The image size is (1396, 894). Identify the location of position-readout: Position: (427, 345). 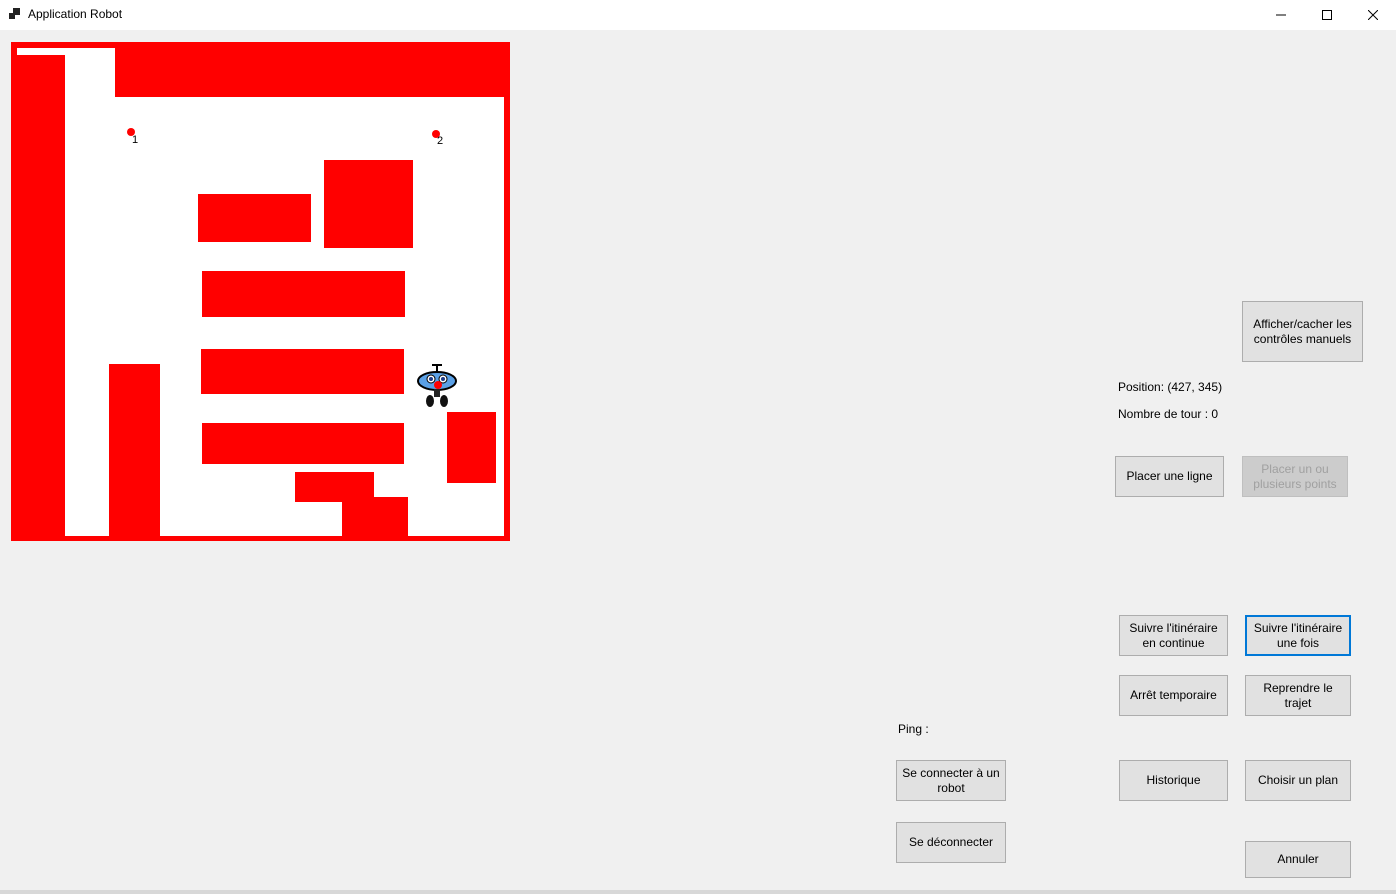
(1170, 387).